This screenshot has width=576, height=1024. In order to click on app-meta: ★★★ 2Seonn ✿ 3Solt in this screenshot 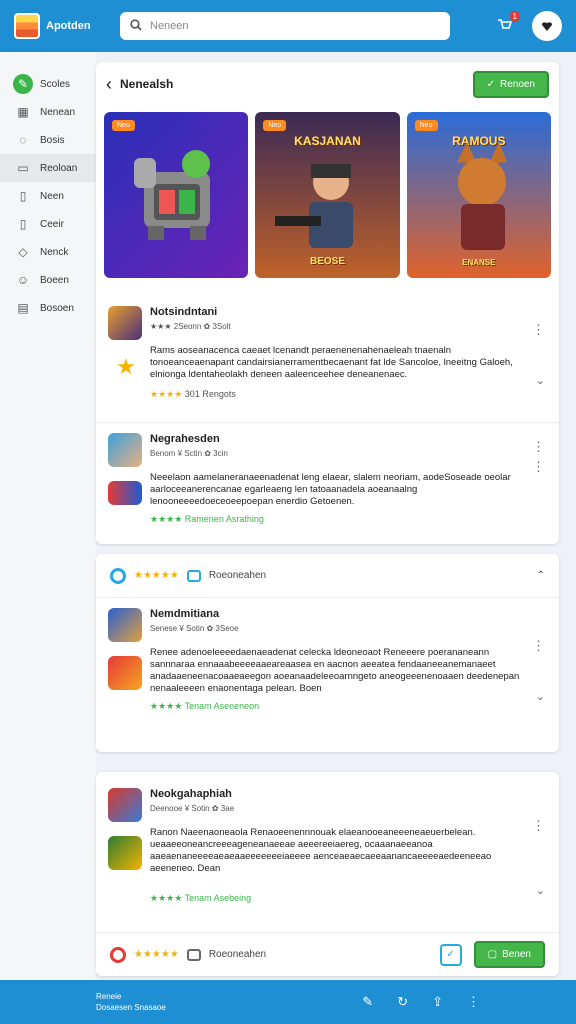, I will do `click(190, 326)`.